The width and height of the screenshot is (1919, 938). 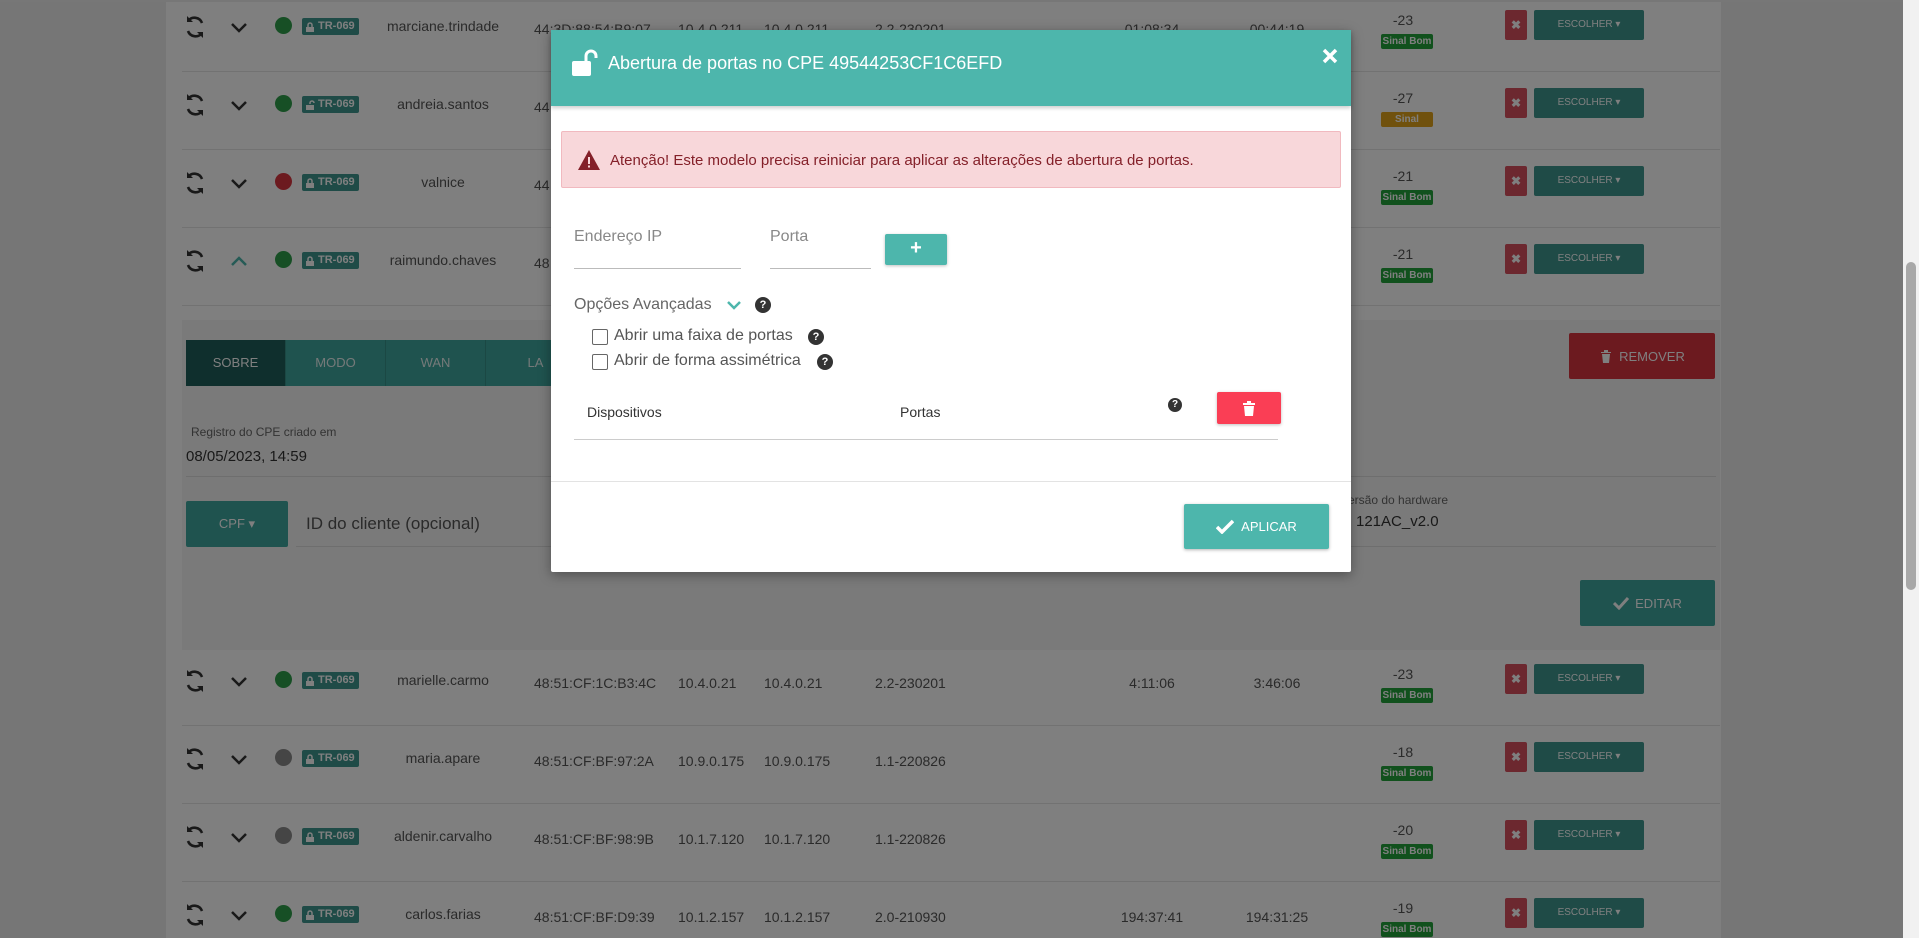 I want to click on advanced-options-toggle: Opções Avançadas, so click(x=643, y=305).